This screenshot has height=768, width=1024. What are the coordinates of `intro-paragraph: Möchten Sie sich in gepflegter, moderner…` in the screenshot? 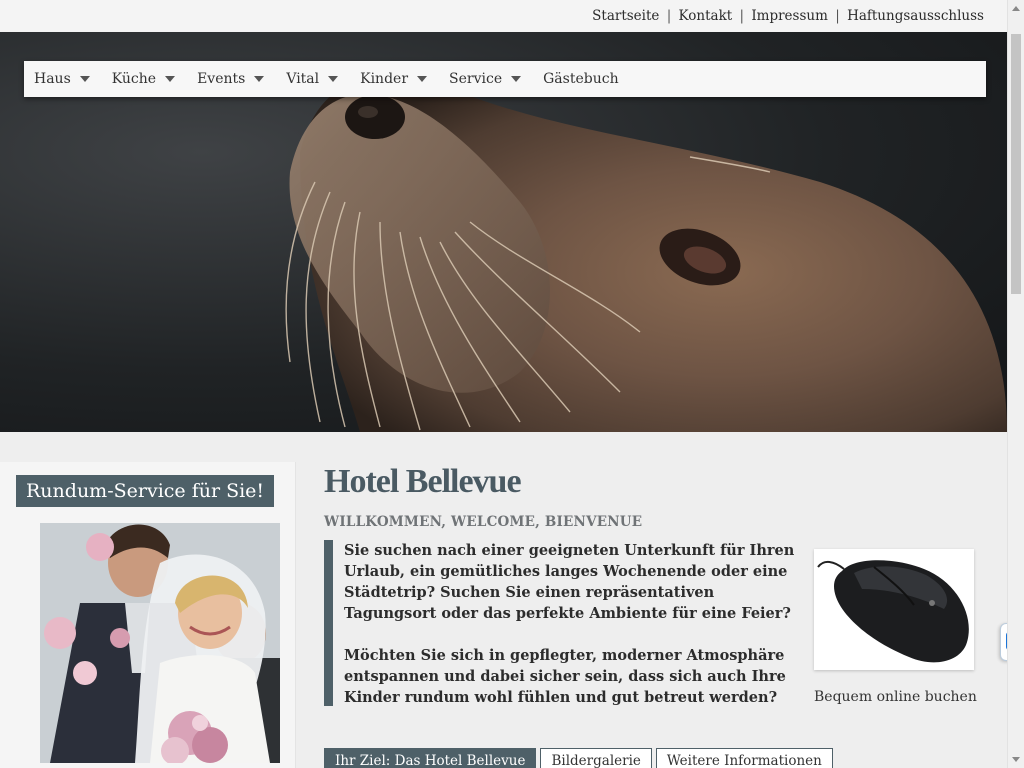 It's located at (565, 676).